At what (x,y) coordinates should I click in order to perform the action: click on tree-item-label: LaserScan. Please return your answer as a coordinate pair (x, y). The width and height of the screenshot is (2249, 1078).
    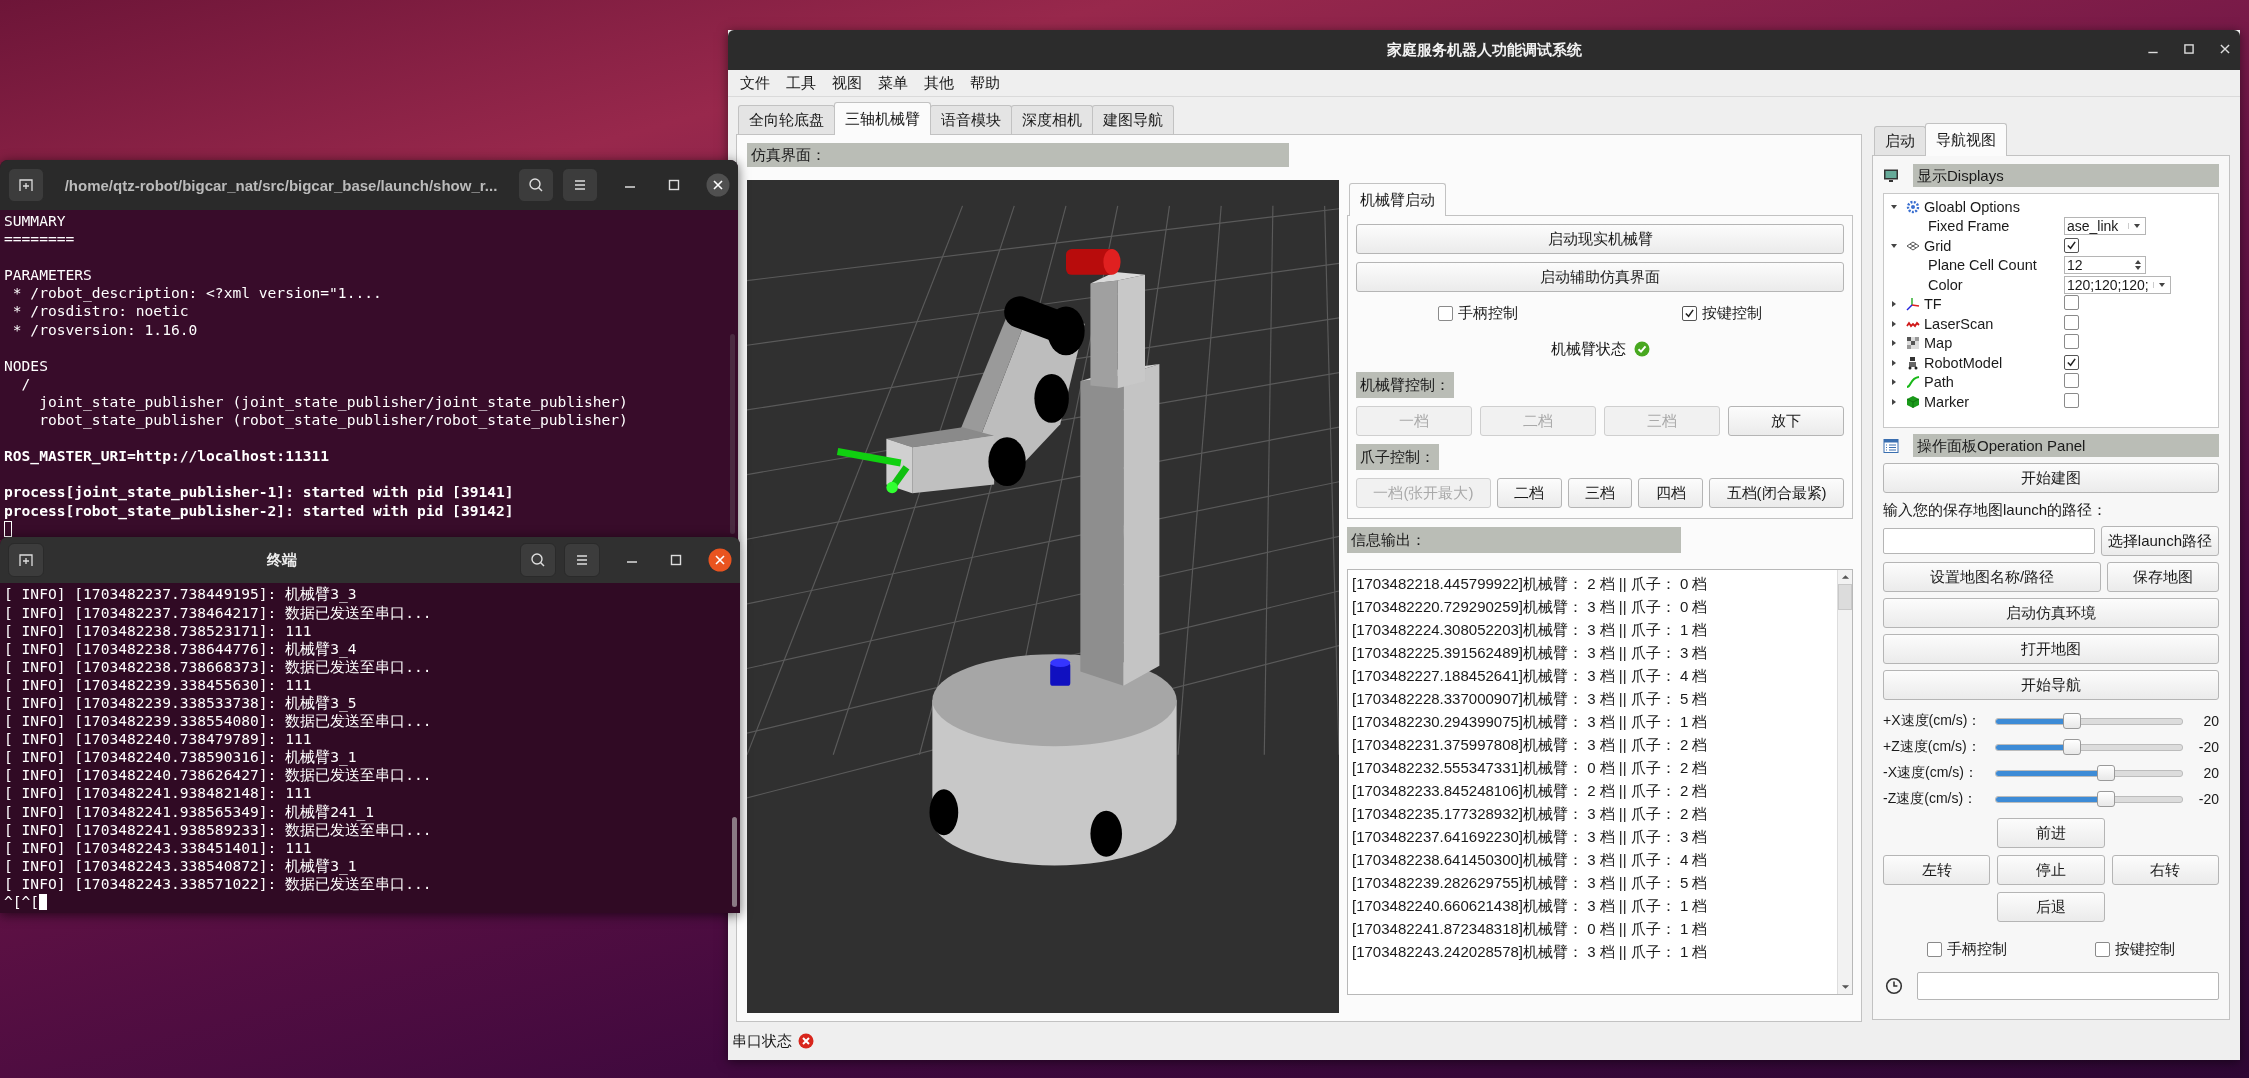
    Looking at the image, I should click on (1959, 323).